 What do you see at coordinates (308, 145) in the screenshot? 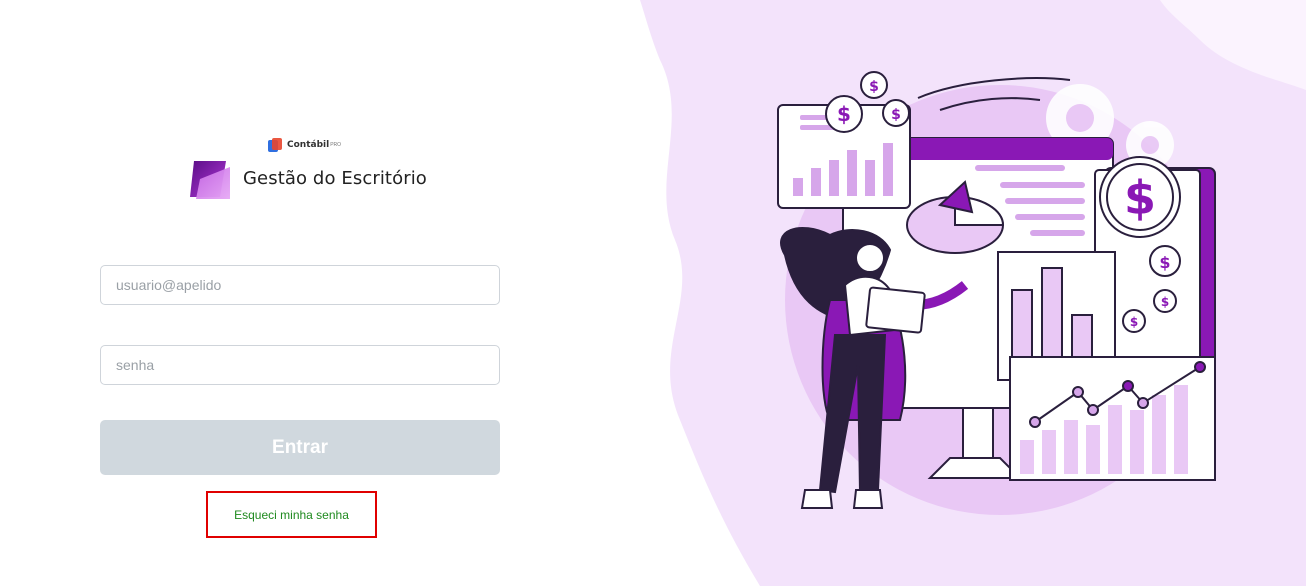
I see `contabil-name: Contábil` at bounding box center [308, 145].